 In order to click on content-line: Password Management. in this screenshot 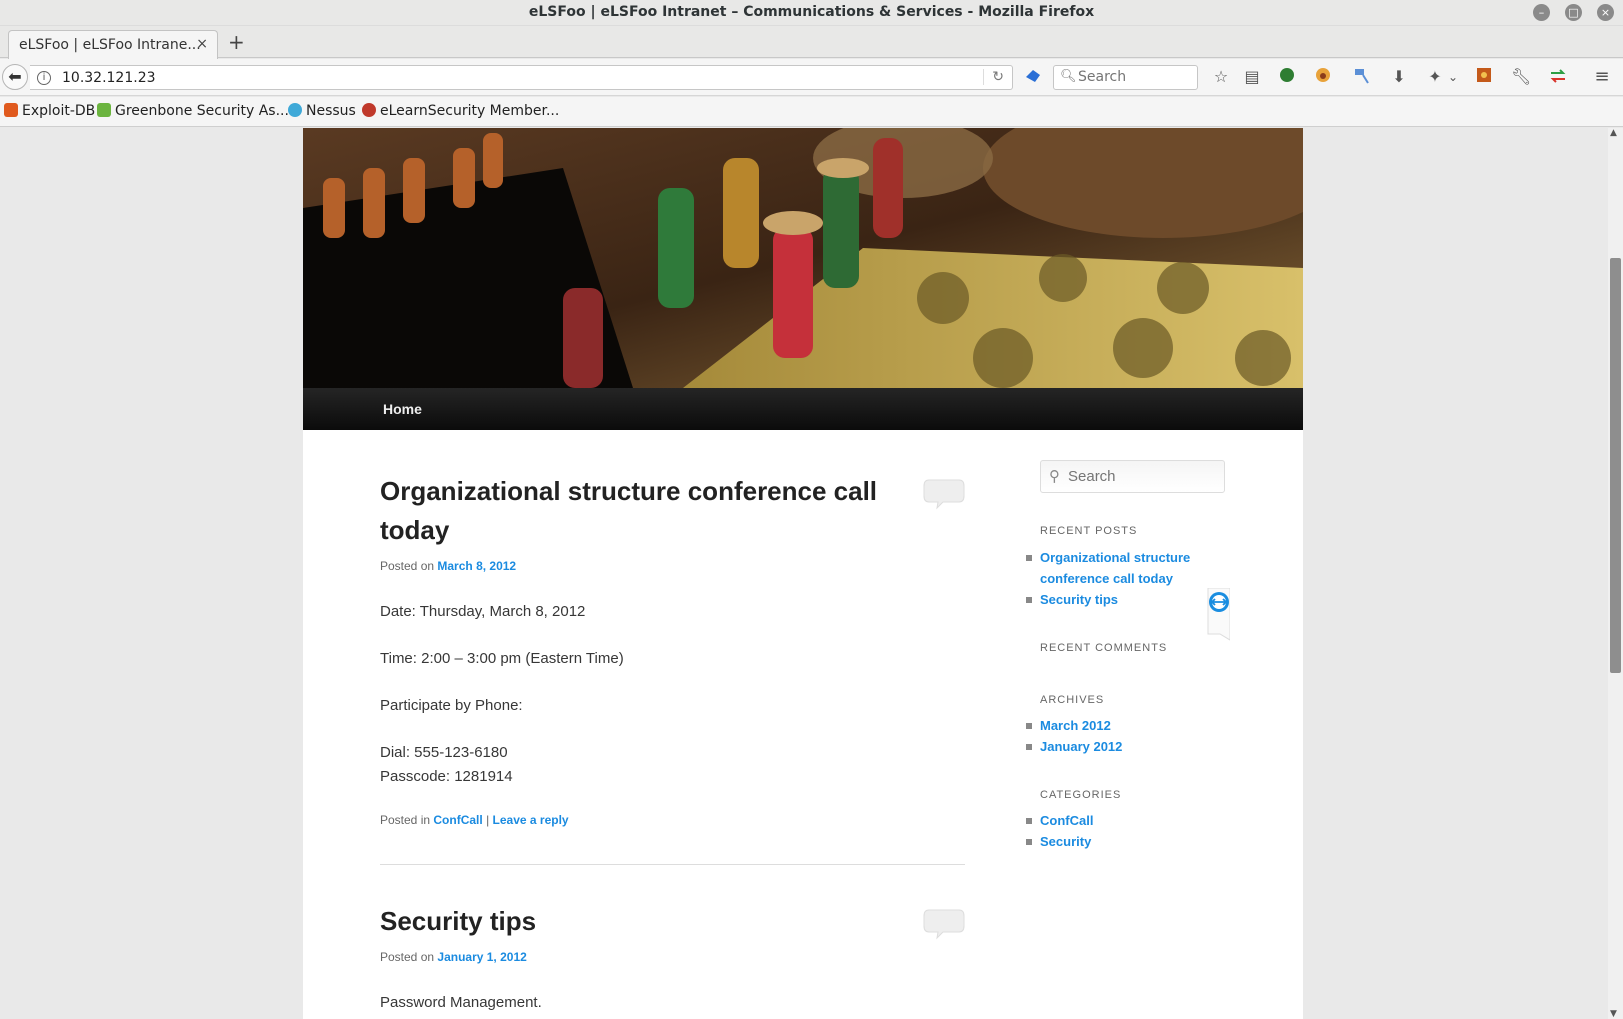, I will do `click(461, 1002)`.